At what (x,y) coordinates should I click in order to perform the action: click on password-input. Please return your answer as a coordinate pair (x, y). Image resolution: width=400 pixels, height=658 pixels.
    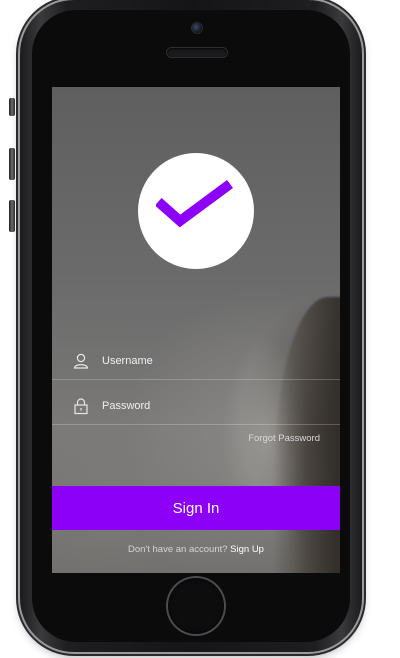
    Looking at the image, I should click on (212, 406).